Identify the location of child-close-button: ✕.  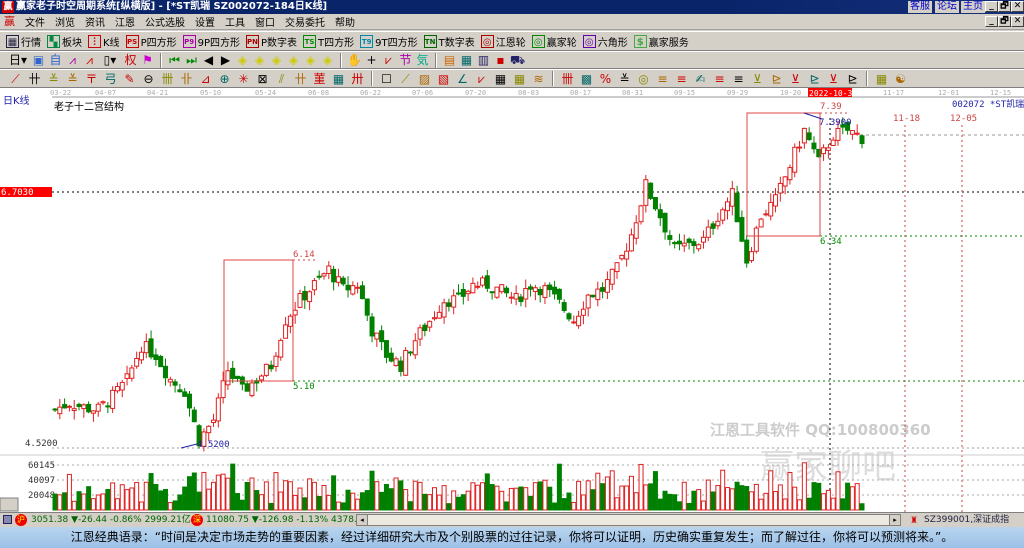
(1017, 21).